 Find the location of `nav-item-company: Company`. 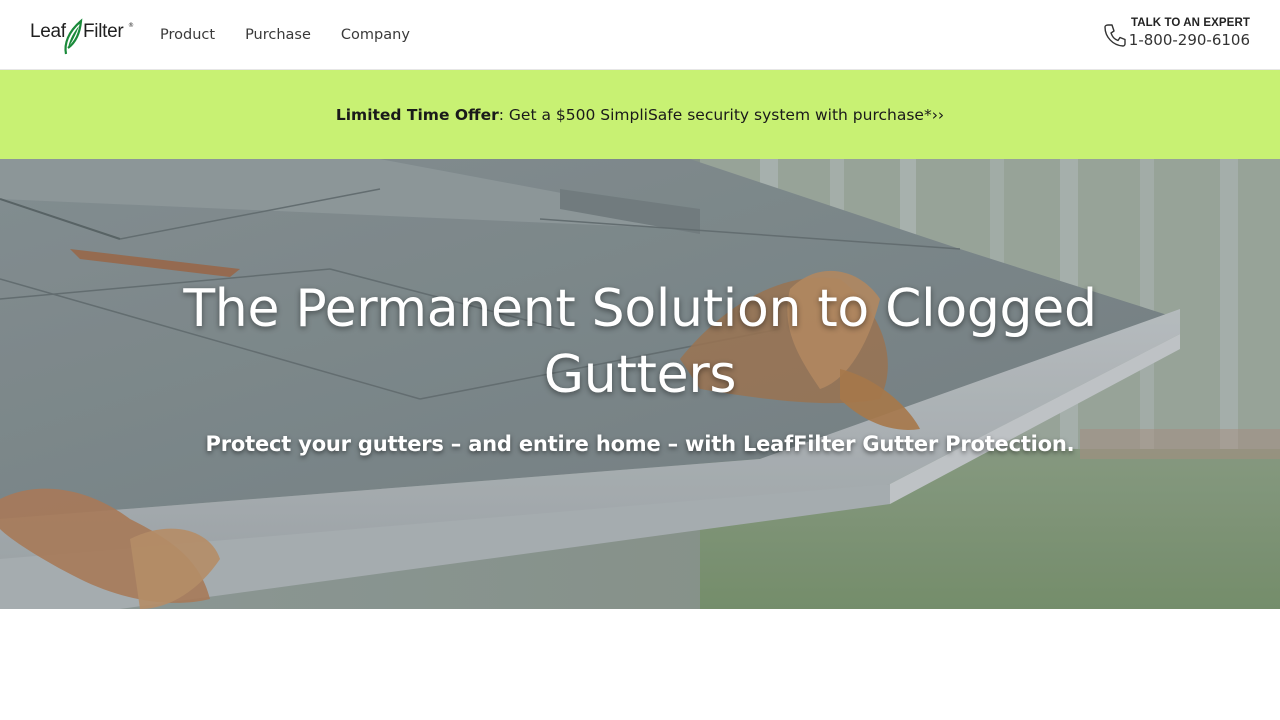

nav-item-company: Company is located at coordinates (375, 35).